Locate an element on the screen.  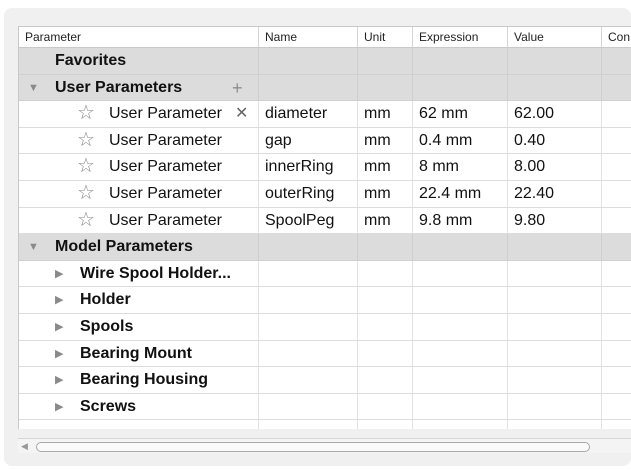
table-row: ☆ User Parameter SpoolPeg mm 9.8 mm 9.80 is located at coordinates (325, 221).